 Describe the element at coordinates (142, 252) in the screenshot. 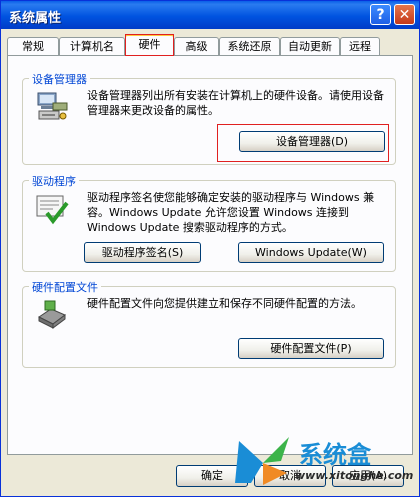

I see `driver-signing-button: 驱动程序签名(S)` at that location.